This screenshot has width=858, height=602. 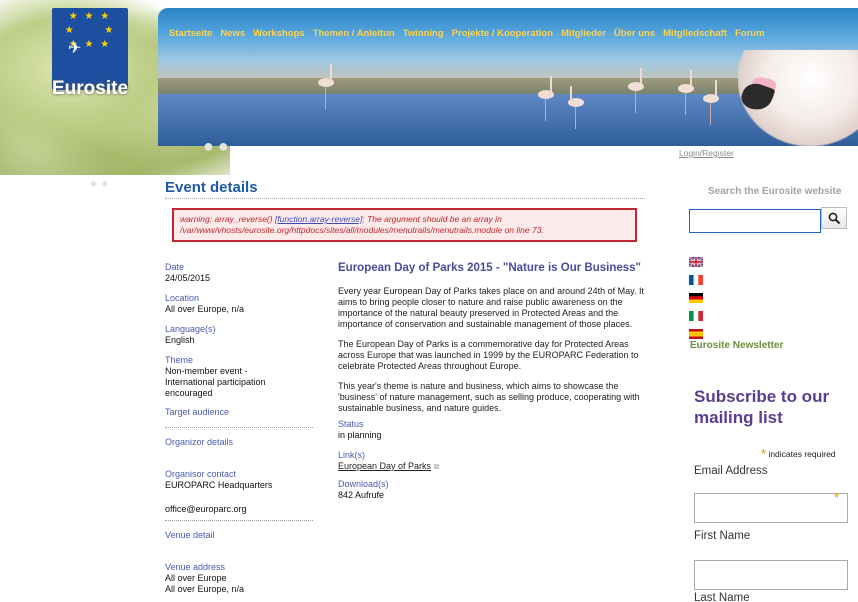 What do you see at coordinates (361, 495) in the screenshot?
I see `downloads-value: 842 Aufrufe` at bounding box center [361, 495].